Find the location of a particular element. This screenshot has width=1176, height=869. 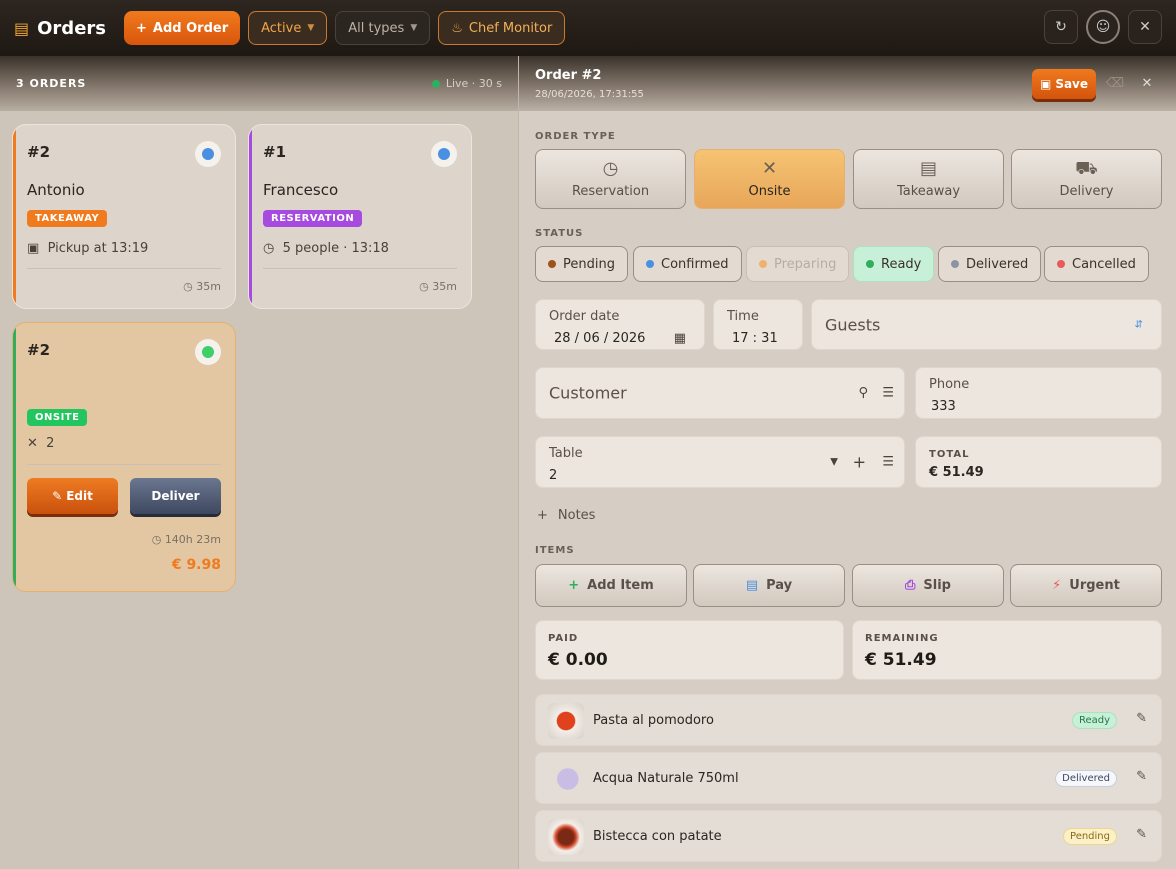

chef-monitor-button: ♨ Chef Monitor is located at coordinates (502, 28).